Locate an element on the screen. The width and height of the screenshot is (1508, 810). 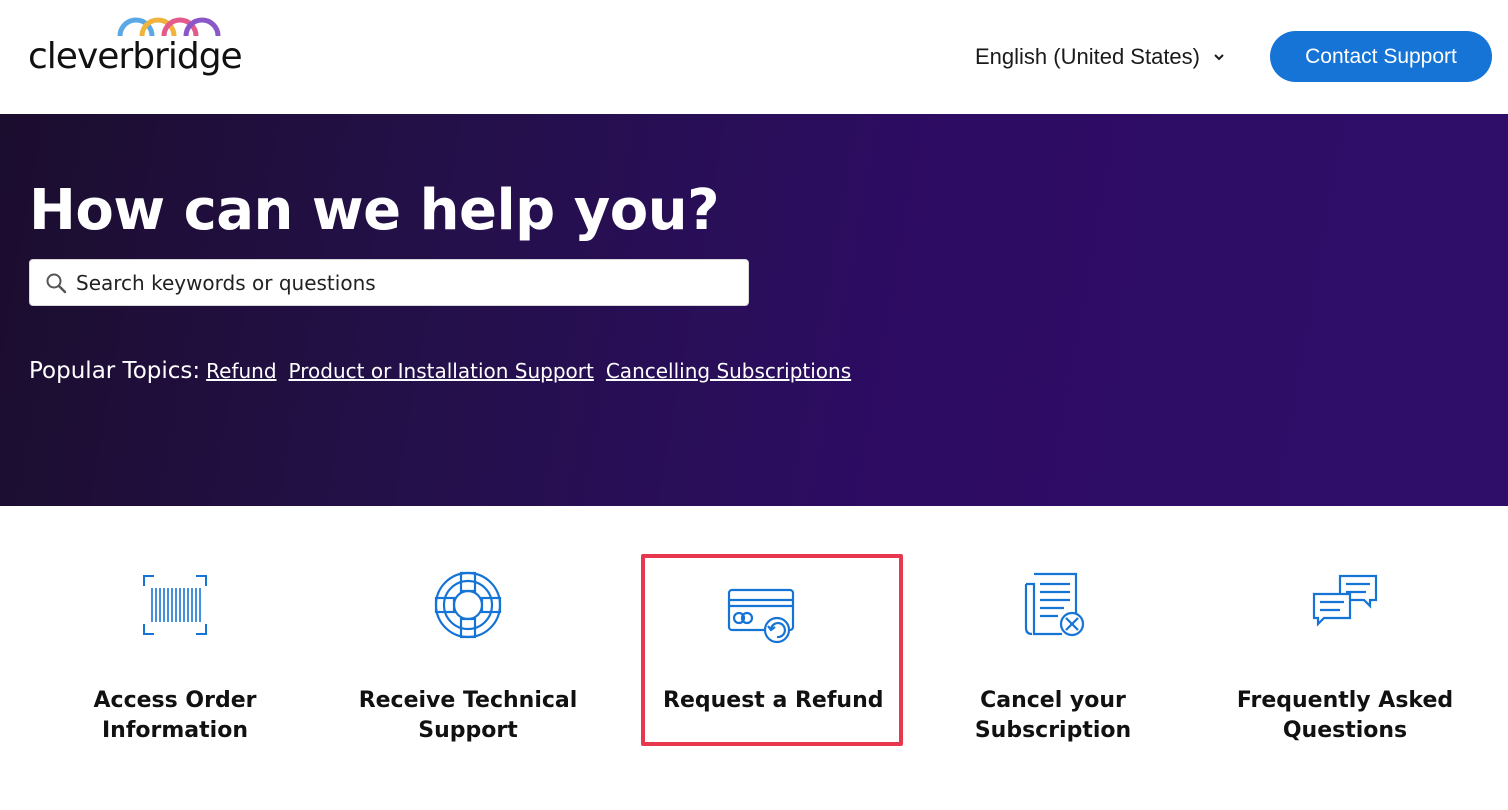
credit-card-refund-icon is located at coordinates (761, 616).